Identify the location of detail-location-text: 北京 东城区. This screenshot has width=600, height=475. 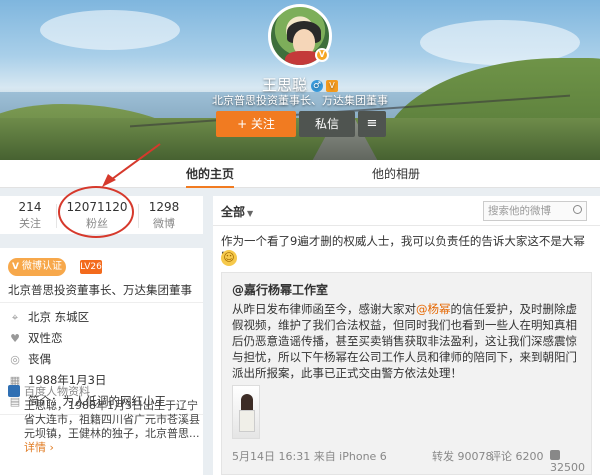
(59, 317).